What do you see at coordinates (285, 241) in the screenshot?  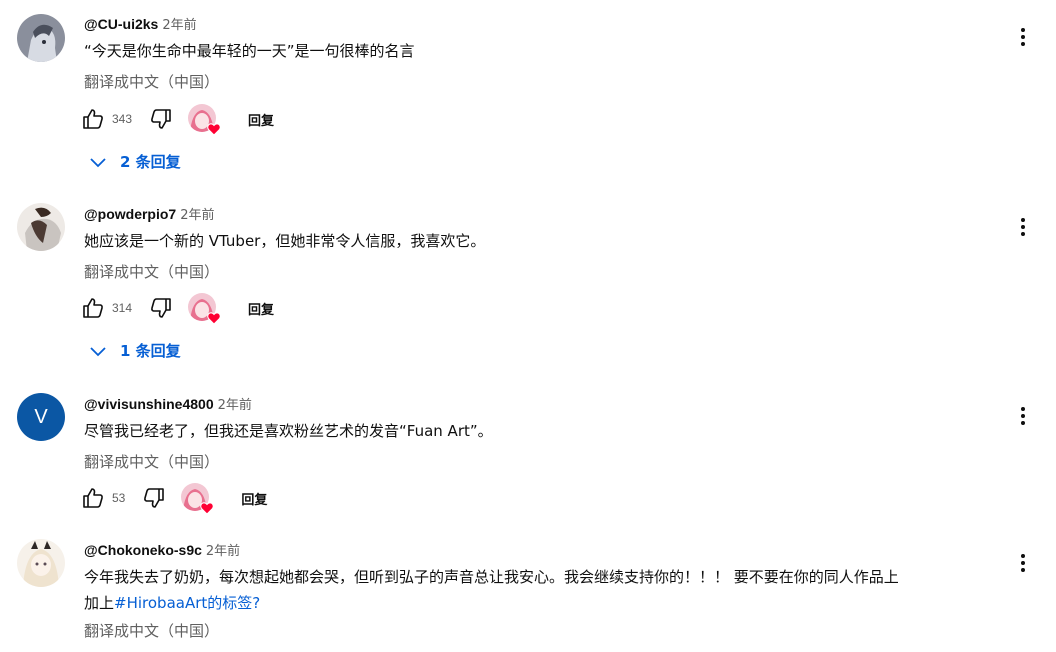 I see `comment-text: 她应该是一个新的 VTuber，但她非常令人信服，我喜欢它。` at bounding box center [285, 241].